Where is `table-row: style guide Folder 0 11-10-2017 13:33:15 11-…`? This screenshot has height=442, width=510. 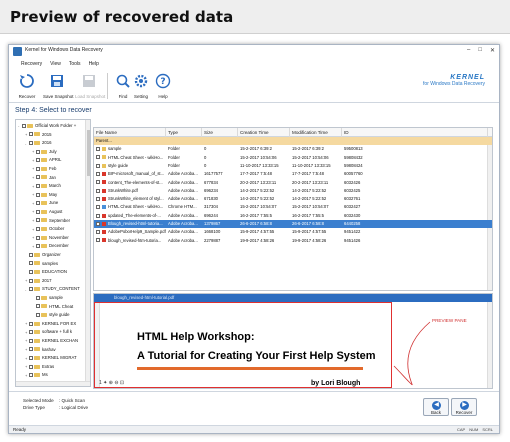
table-row: style guide Folder 0 11-10-2017 13:33:15 11-… is located at coordinates (293, 166).